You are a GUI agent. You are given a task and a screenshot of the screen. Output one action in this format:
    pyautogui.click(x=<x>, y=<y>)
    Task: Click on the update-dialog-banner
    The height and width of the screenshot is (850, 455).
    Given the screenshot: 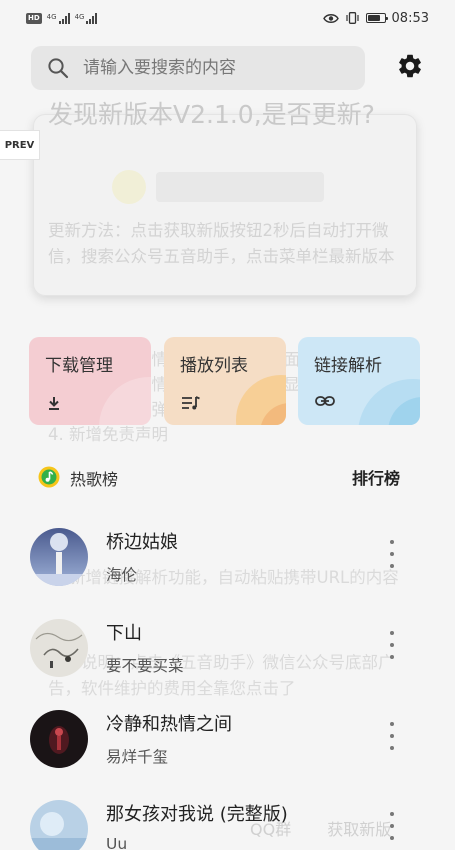 What is the action you would take?
    pyautogui.click(x=227, y=187)
    